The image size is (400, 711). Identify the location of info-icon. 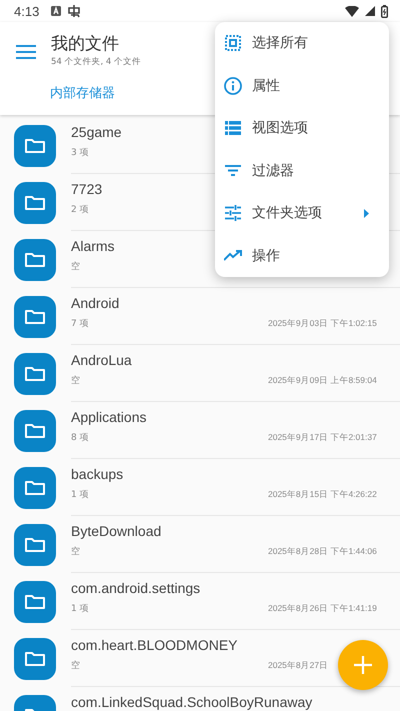
(233, 85).